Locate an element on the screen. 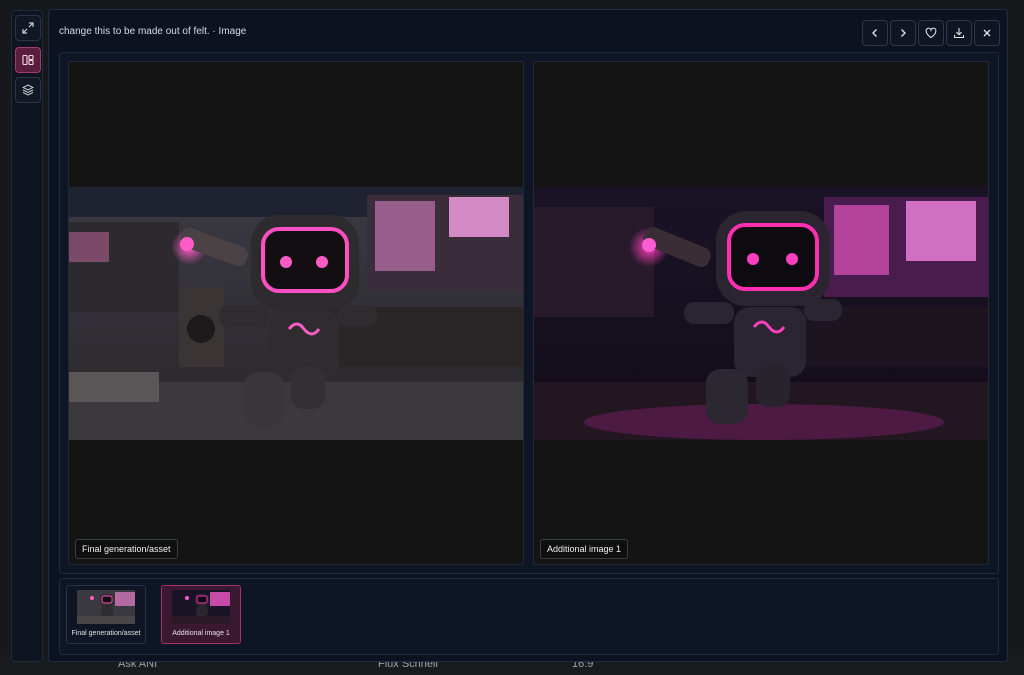 This screenshot has width=1024, height=675. expand-button is located at coordinates (28, 28).